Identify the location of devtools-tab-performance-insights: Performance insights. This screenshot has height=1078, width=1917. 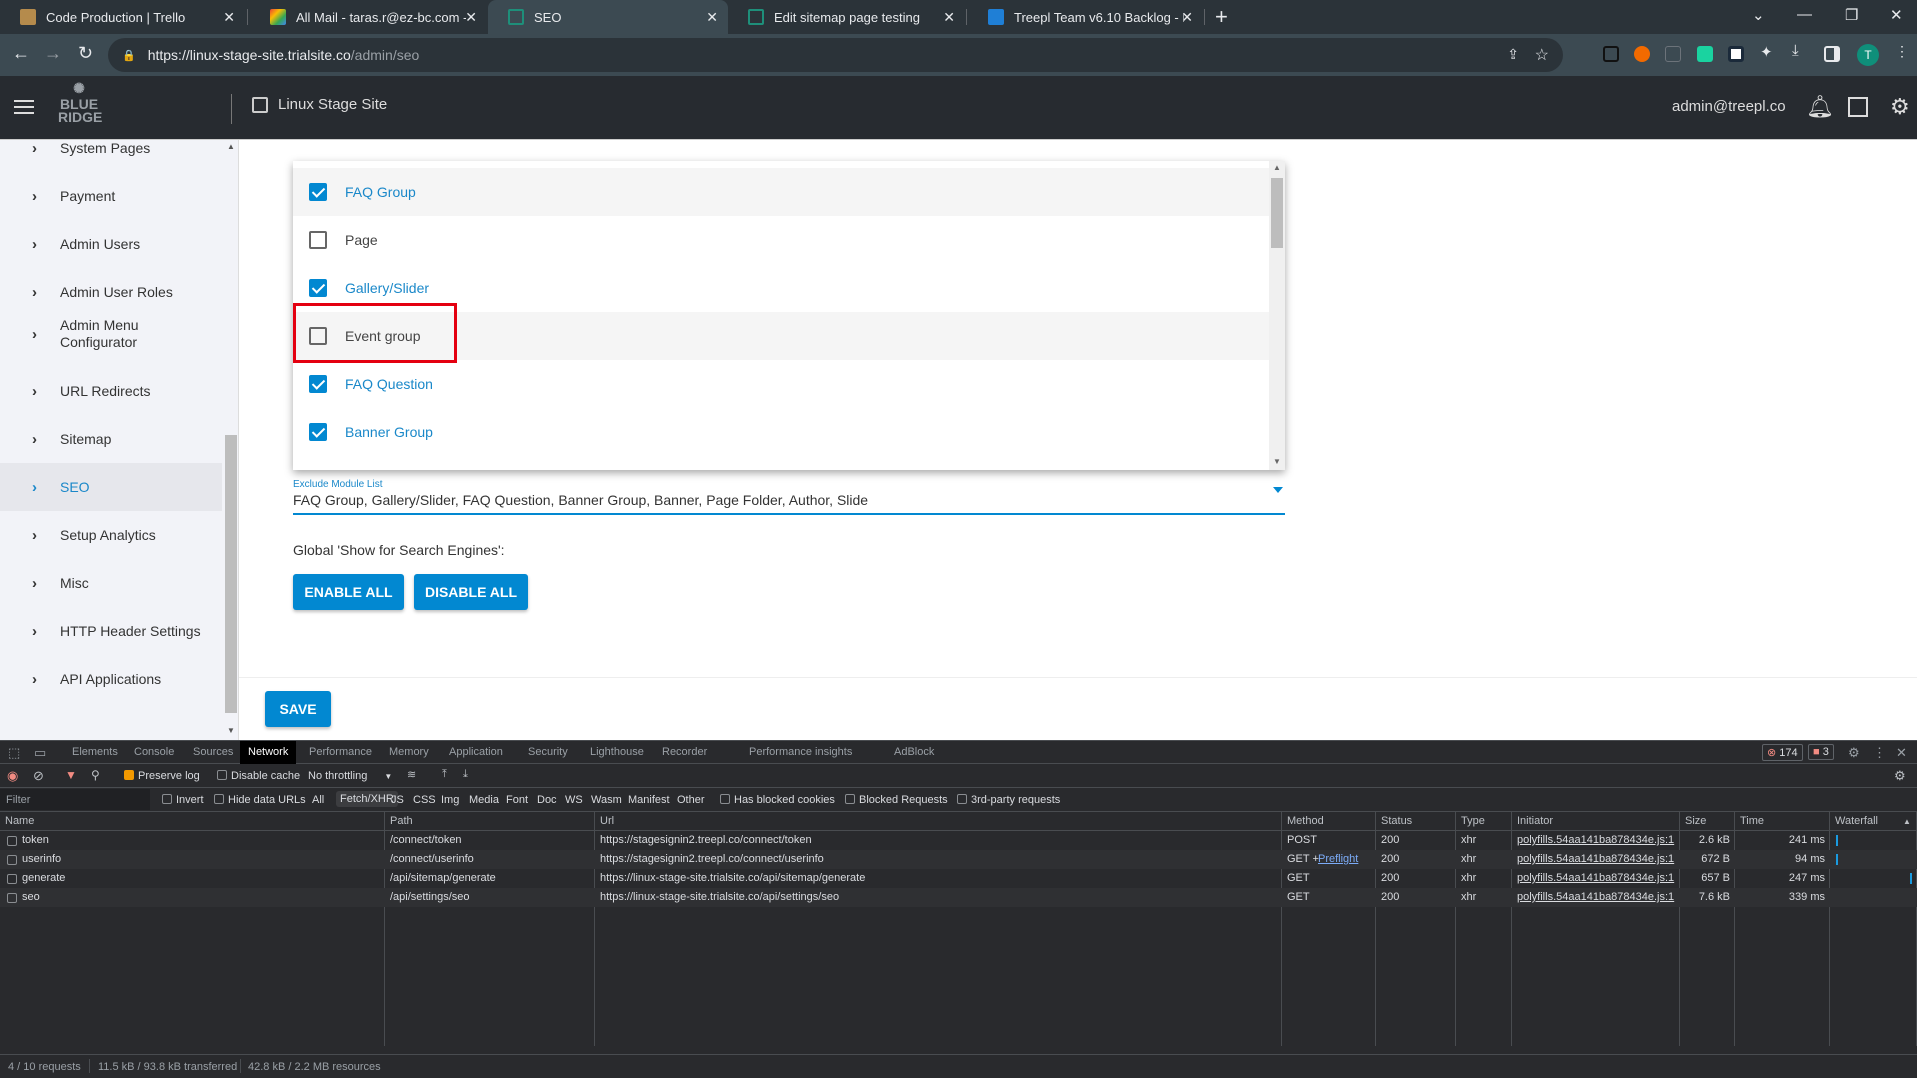
(800, 752).